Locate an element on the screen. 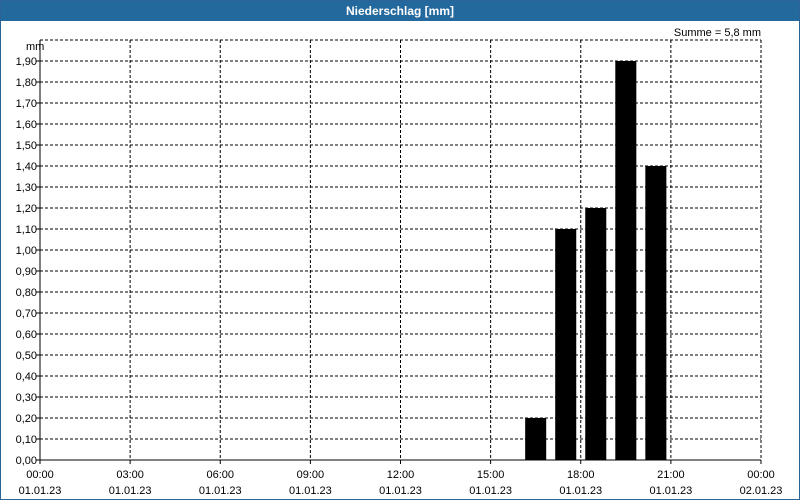  y-tick-label: 0,50 is located at coordinates (26, 356).